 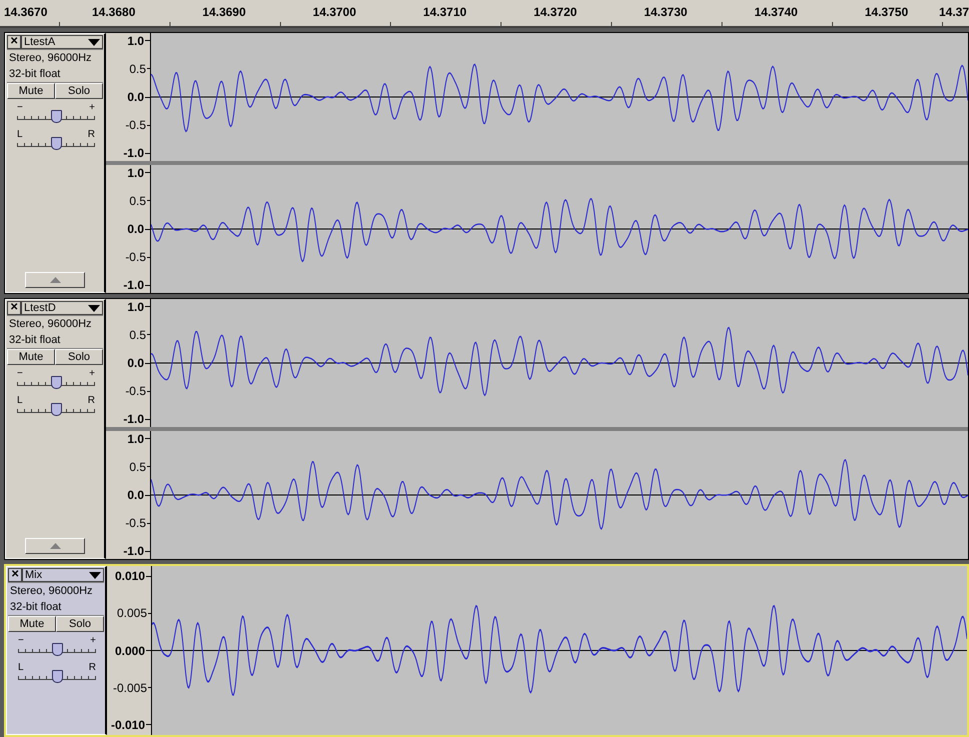 What do you see at coordinates (62, 308) in the screenshot?
I see `track-name-menu: LtestD` at bounding box center [62, 308].